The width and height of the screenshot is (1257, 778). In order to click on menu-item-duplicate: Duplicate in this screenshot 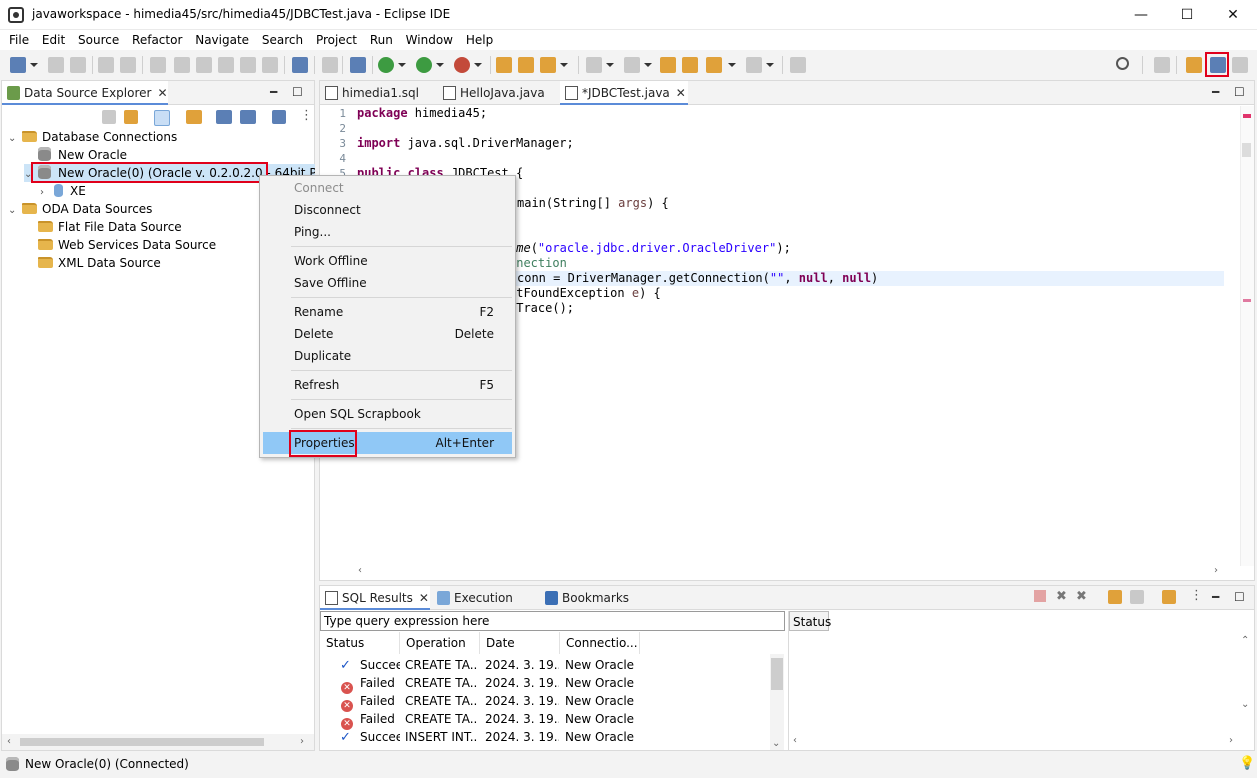, I will do `click(387, 356)`.